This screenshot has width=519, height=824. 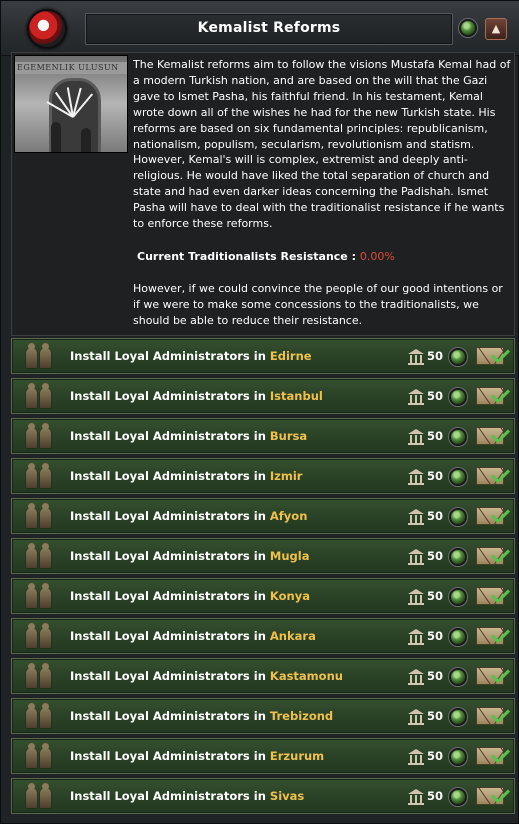 I want to click on decision-row: Install Loyal Administrators in Izmir 50, so click(x=263, y=476).